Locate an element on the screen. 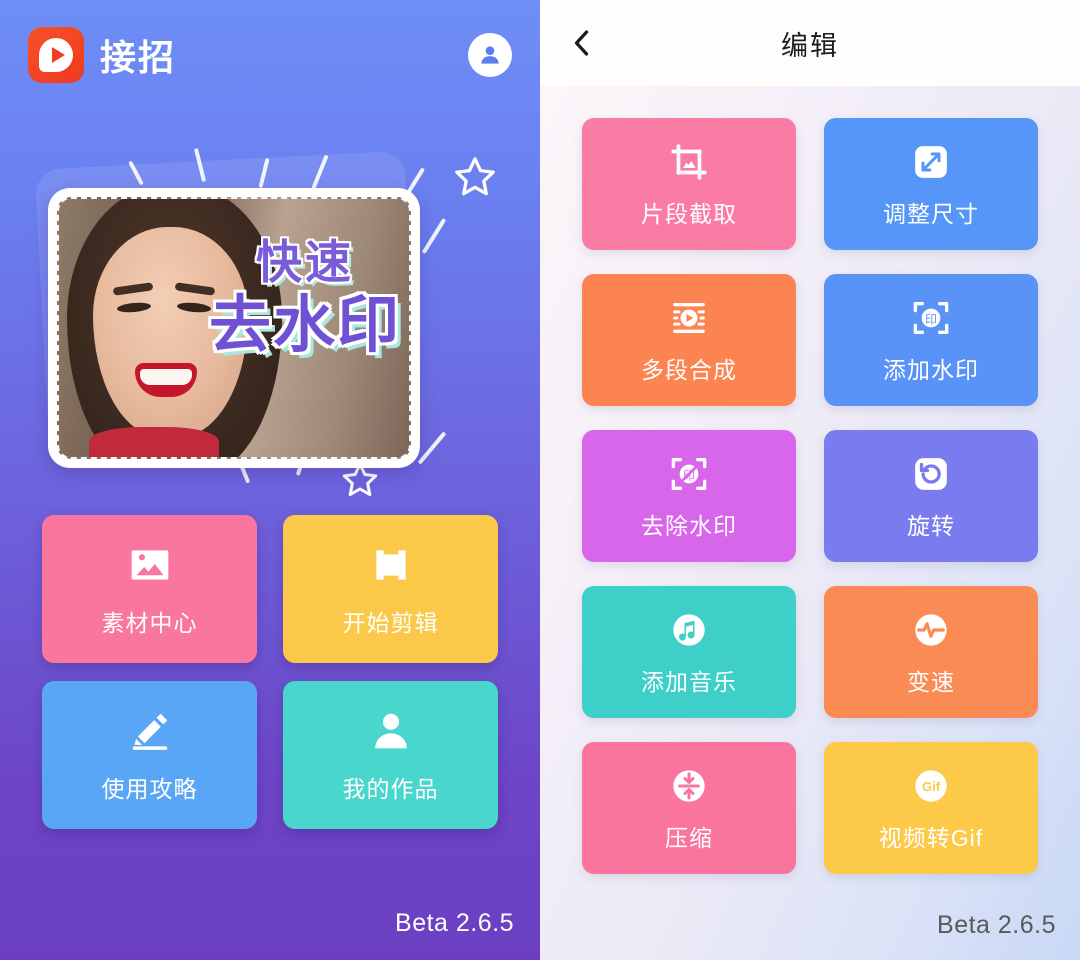 This screenshot has height=960, width=1080. edit-tile-add-watermark: 印 添加水印 is located at coordinates (931, 340).